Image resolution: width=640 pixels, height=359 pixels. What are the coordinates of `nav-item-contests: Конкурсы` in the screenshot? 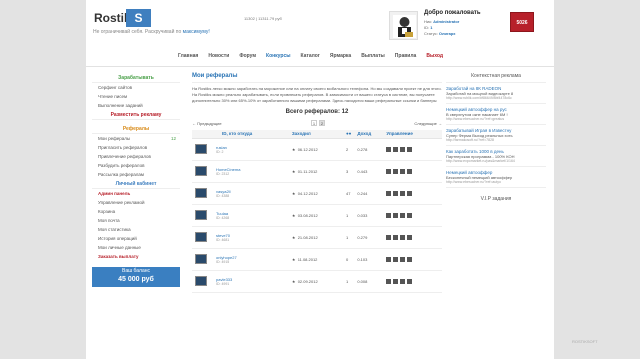 It's located at (278, 57).